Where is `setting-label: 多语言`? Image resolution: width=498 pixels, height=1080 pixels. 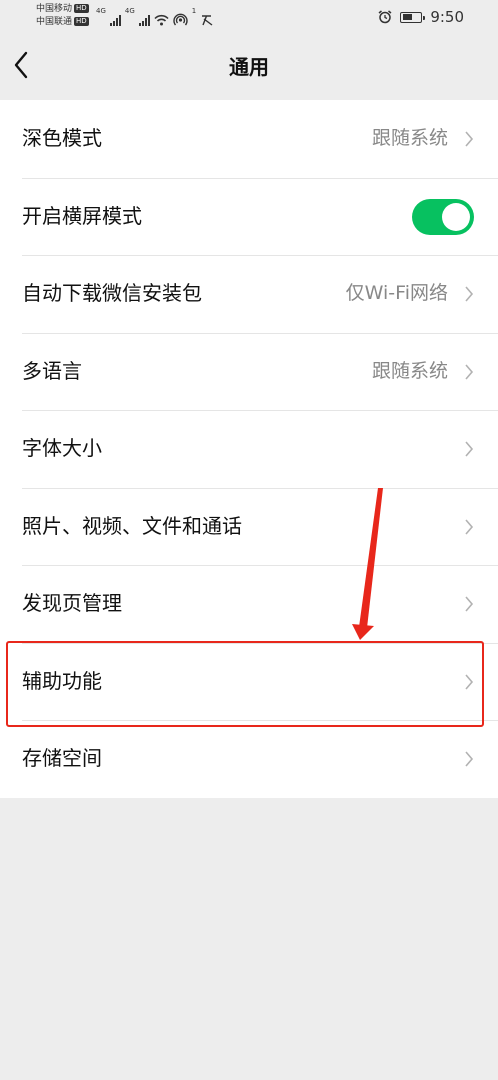 setting-label: 多语言 is located at coordinates (52, 370).